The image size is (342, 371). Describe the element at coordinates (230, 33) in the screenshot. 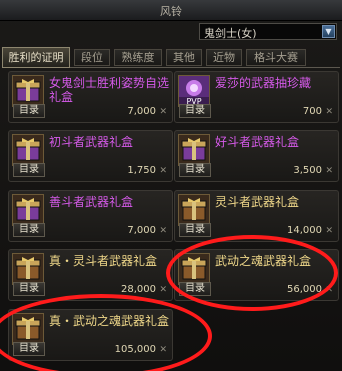

I see `character-class-value: 鬼剑士(女)` at that location.